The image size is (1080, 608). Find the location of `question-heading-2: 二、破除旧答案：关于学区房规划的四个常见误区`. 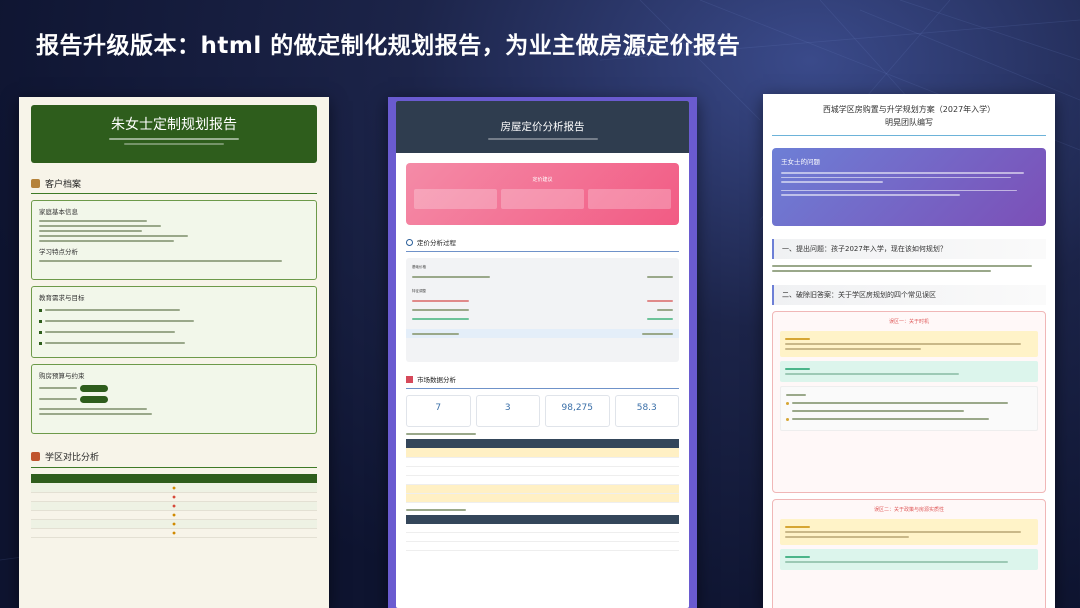

question-heading-2: 二、破除旧答案：关于学区房规划的四个常见误区 is located at coordinates (909, 295).